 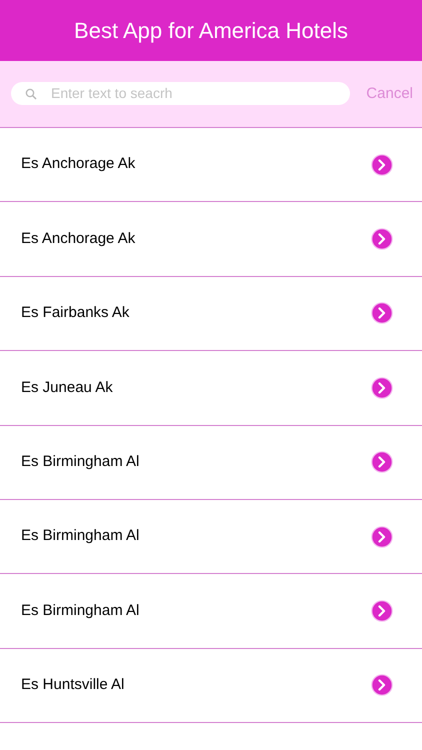 I want to click on hotel-row: Es Huntsville Al, so click(x=211, y=686).